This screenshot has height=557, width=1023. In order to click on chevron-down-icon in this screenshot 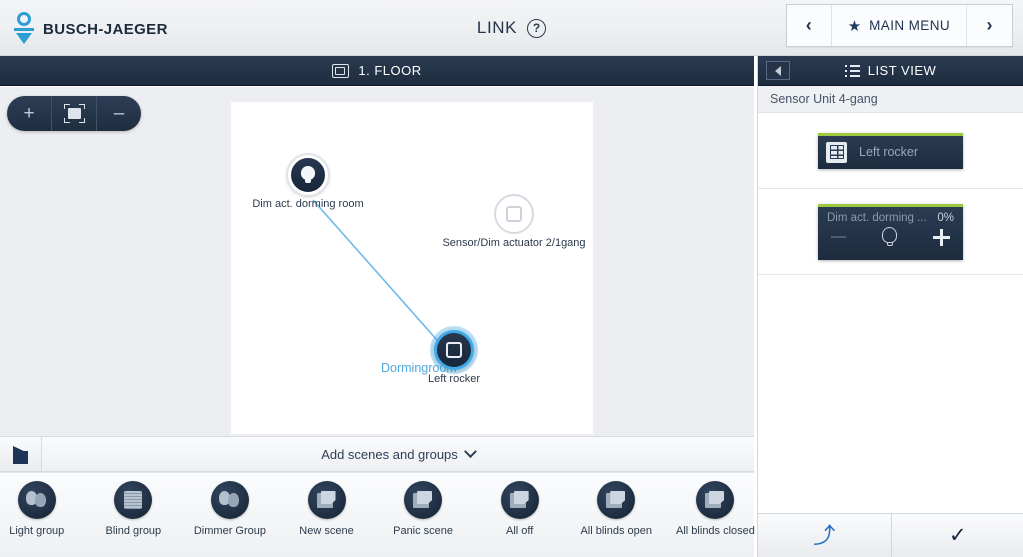, I will do `click(470, 451)`.